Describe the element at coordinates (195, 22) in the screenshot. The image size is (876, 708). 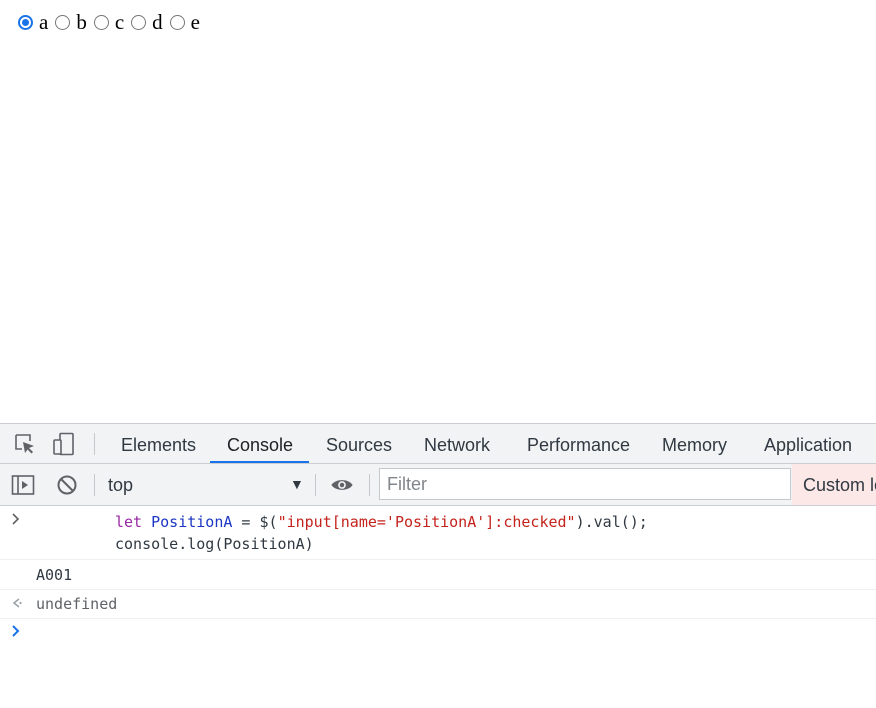
I see `radio-label-e: e` at that location.